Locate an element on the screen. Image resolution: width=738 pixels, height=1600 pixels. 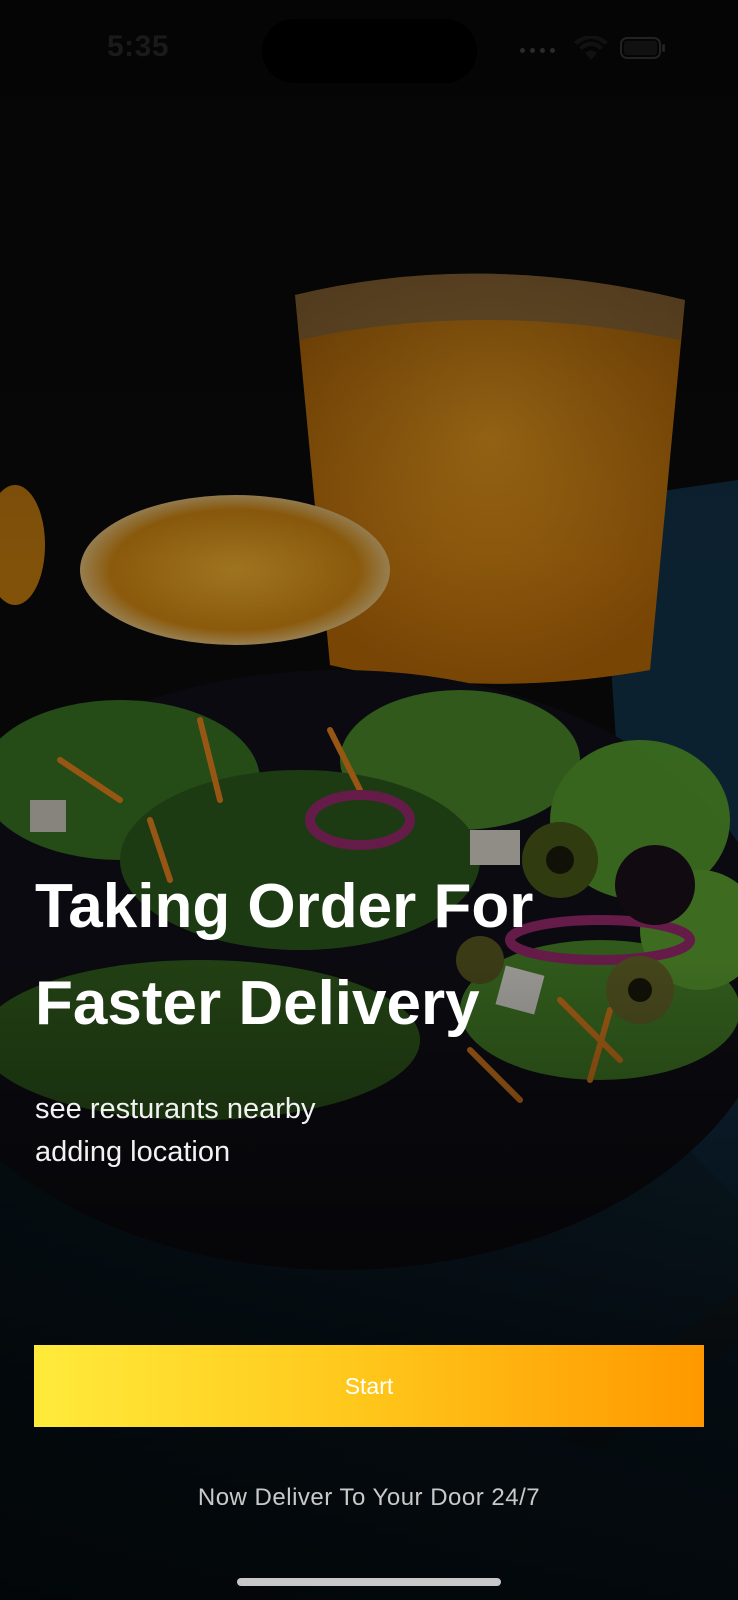
hero-subtitle-line1: see resturants nearby is located at coordinates (175, 1109).